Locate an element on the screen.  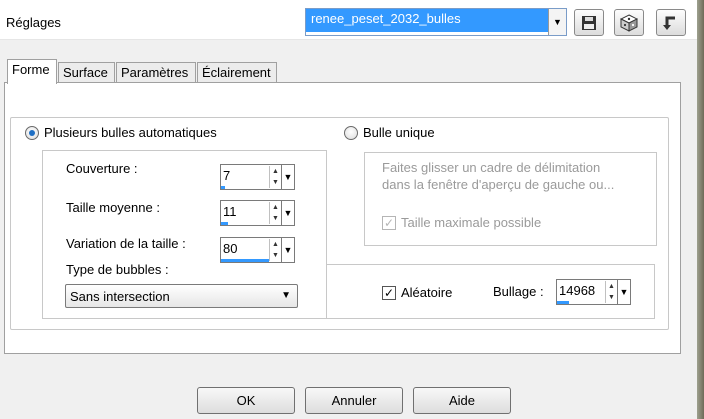
tab-eclairement: Éclairement is located at coordinates (237, 72).